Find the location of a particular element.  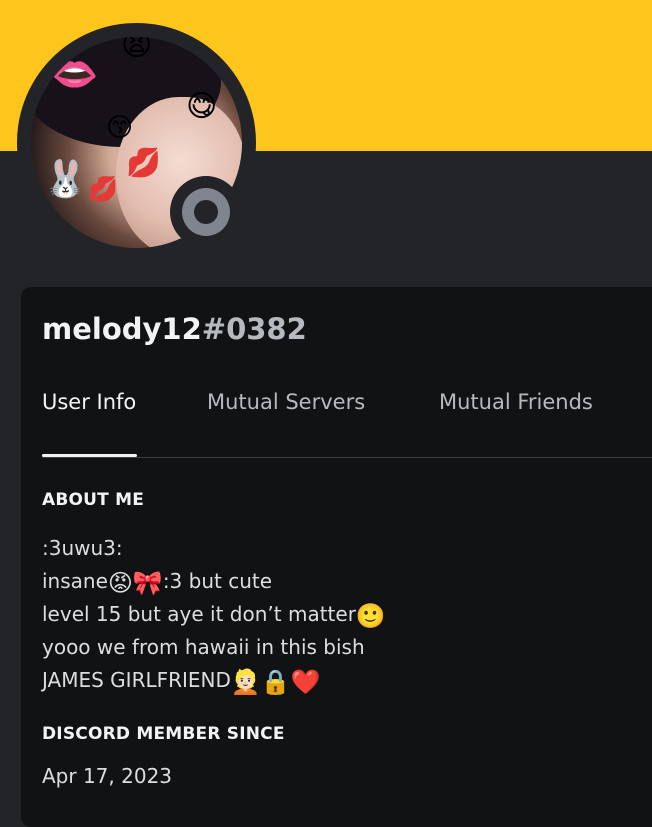

tab-mutual-friends: Mutual Friends is located at coordinates (516, 402).